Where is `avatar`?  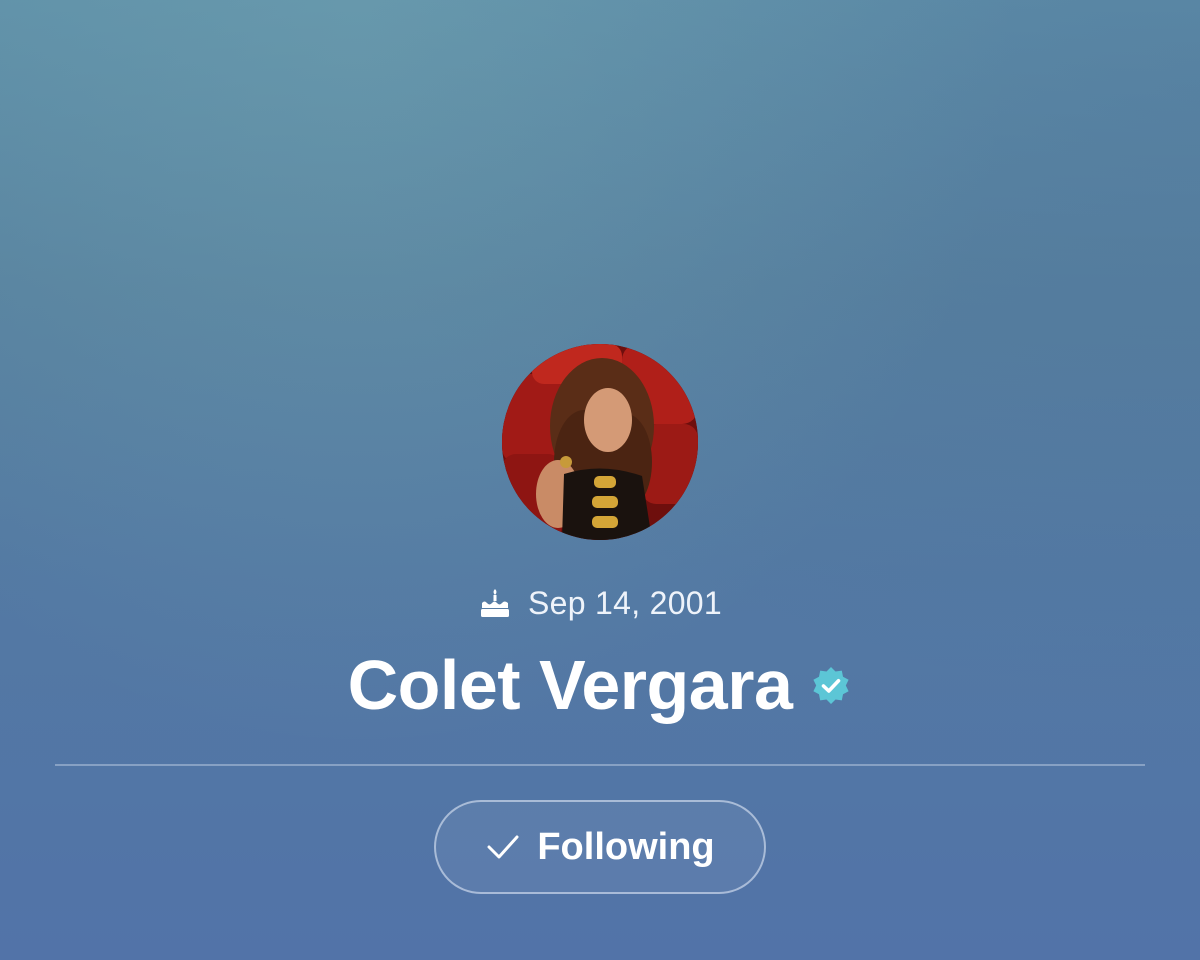 avatar is located at coordinates (600, 442).